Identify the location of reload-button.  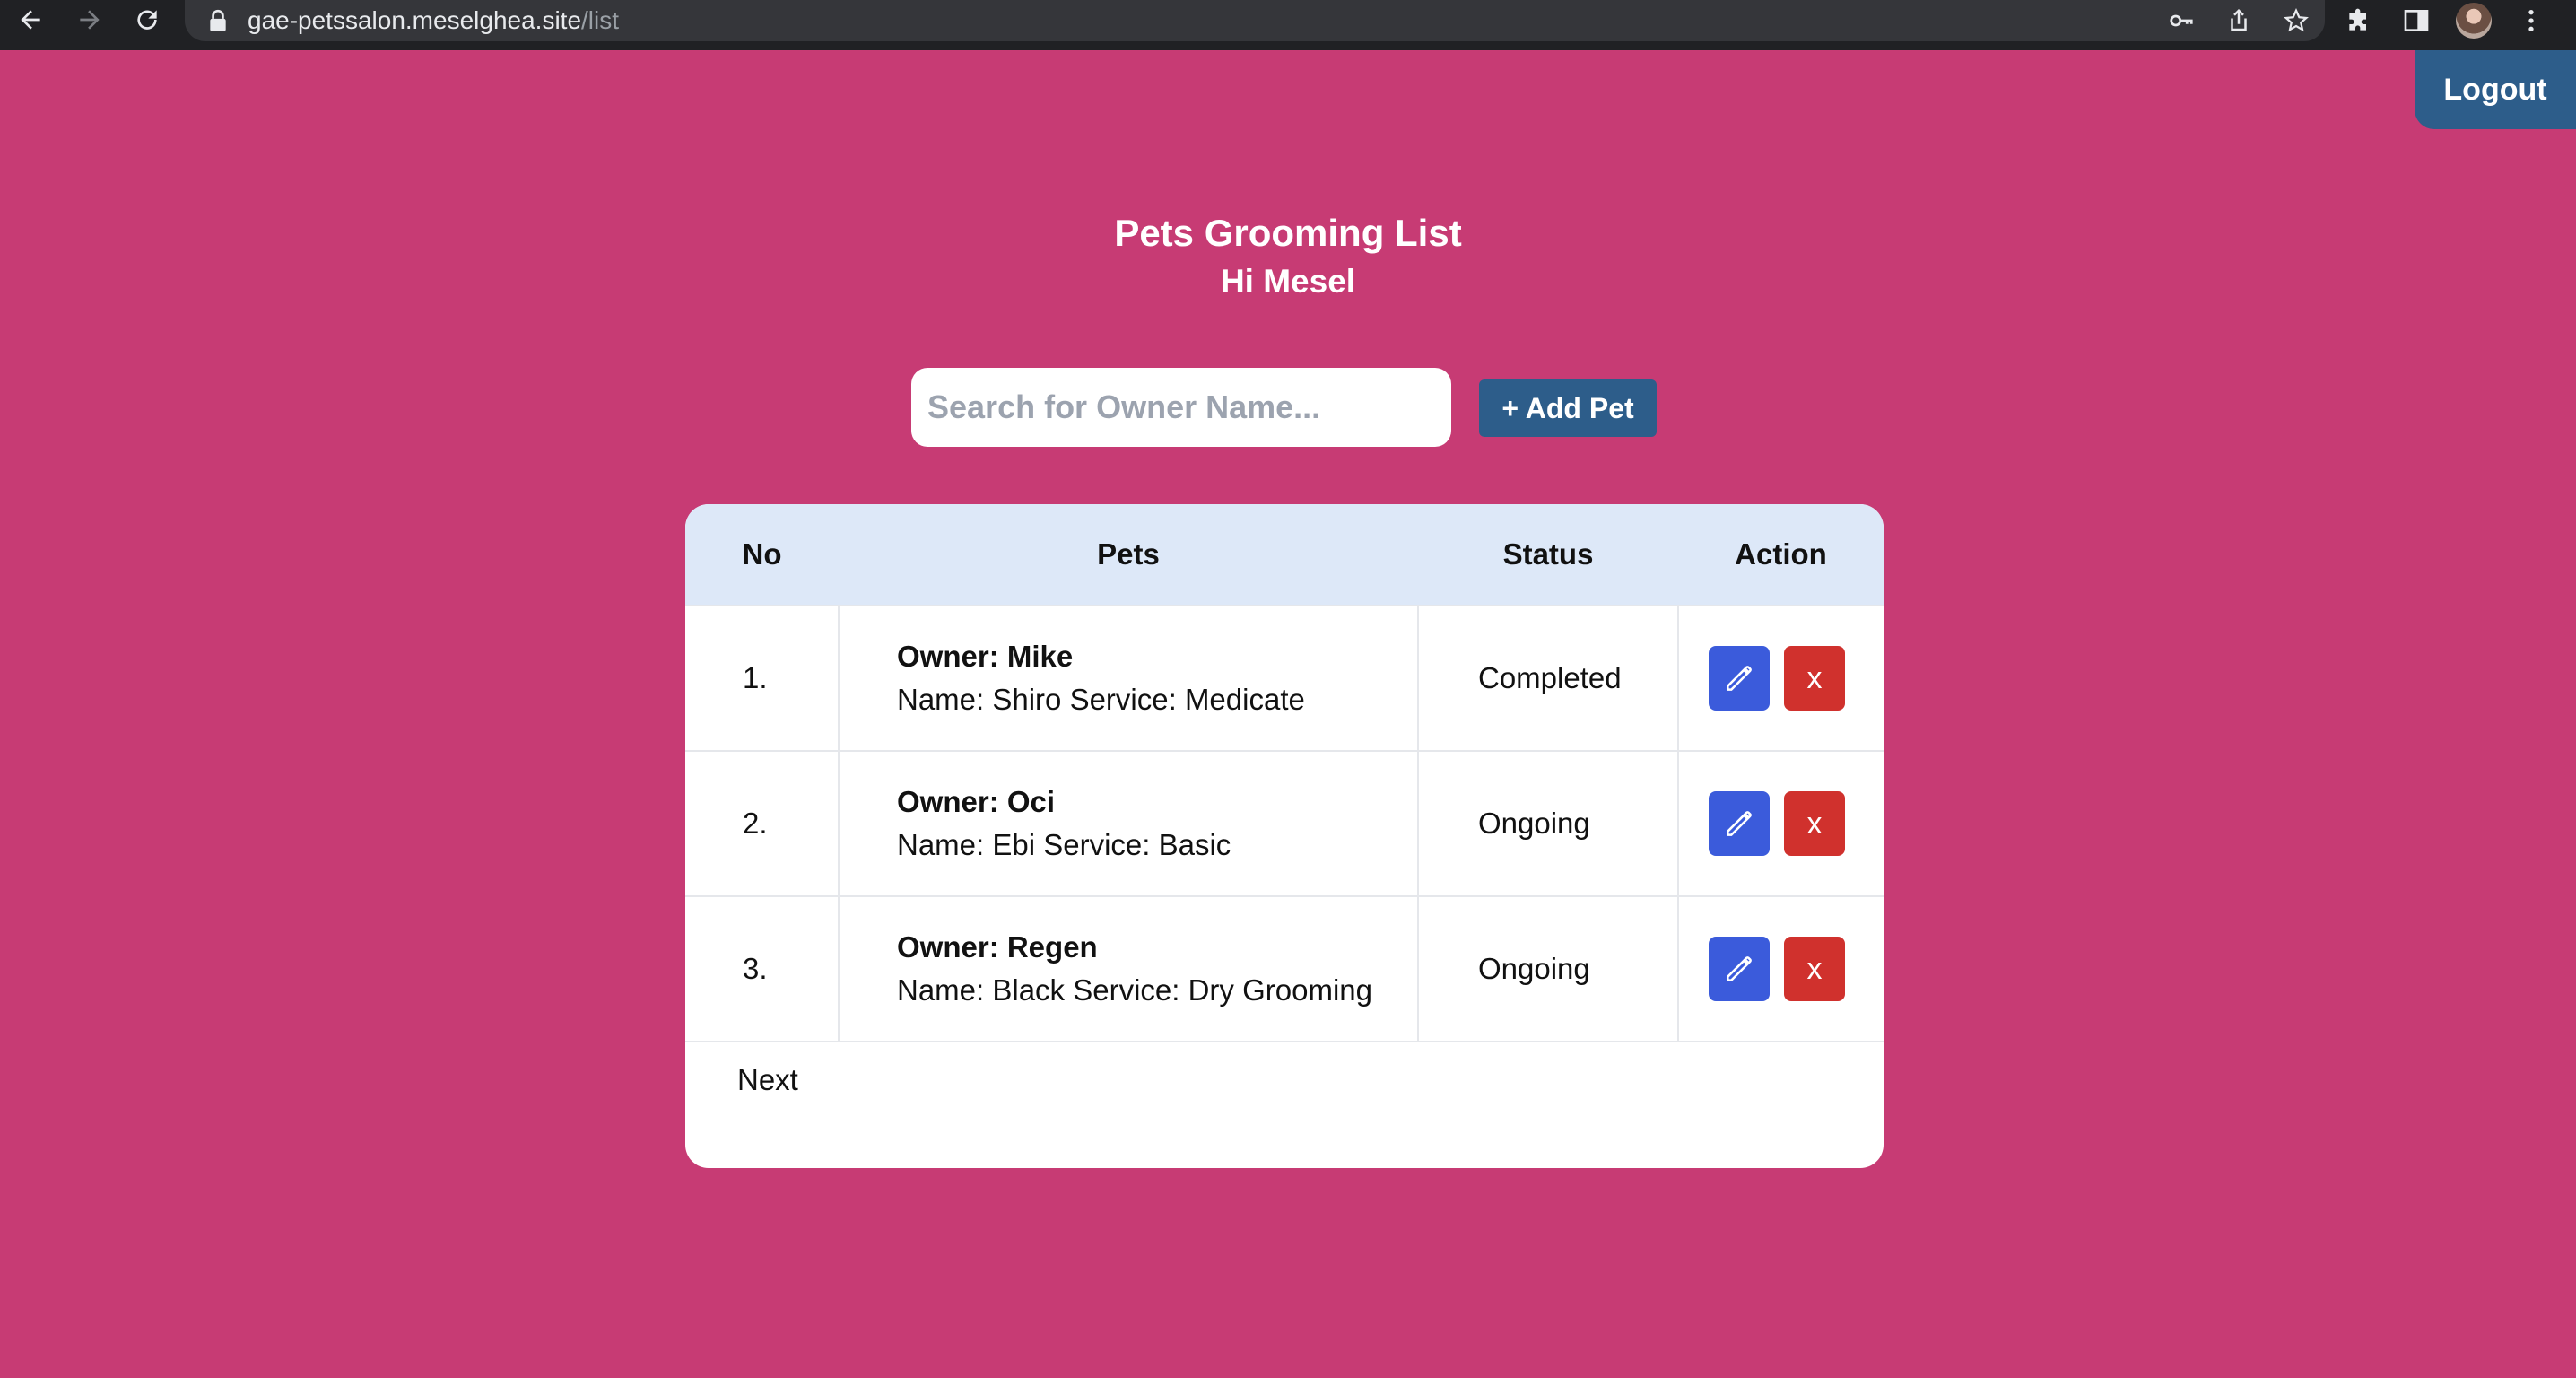
(147, 22).